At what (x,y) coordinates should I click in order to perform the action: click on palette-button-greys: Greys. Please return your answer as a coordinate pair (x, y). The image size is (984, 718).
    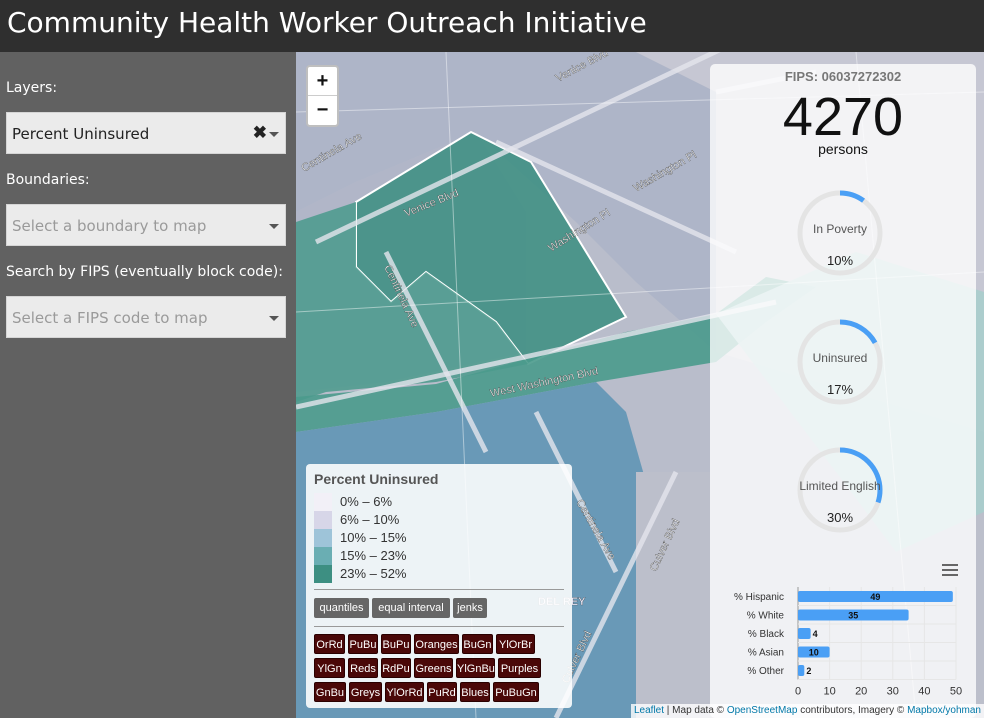
    Looking at the image, I should click on (365, 692).